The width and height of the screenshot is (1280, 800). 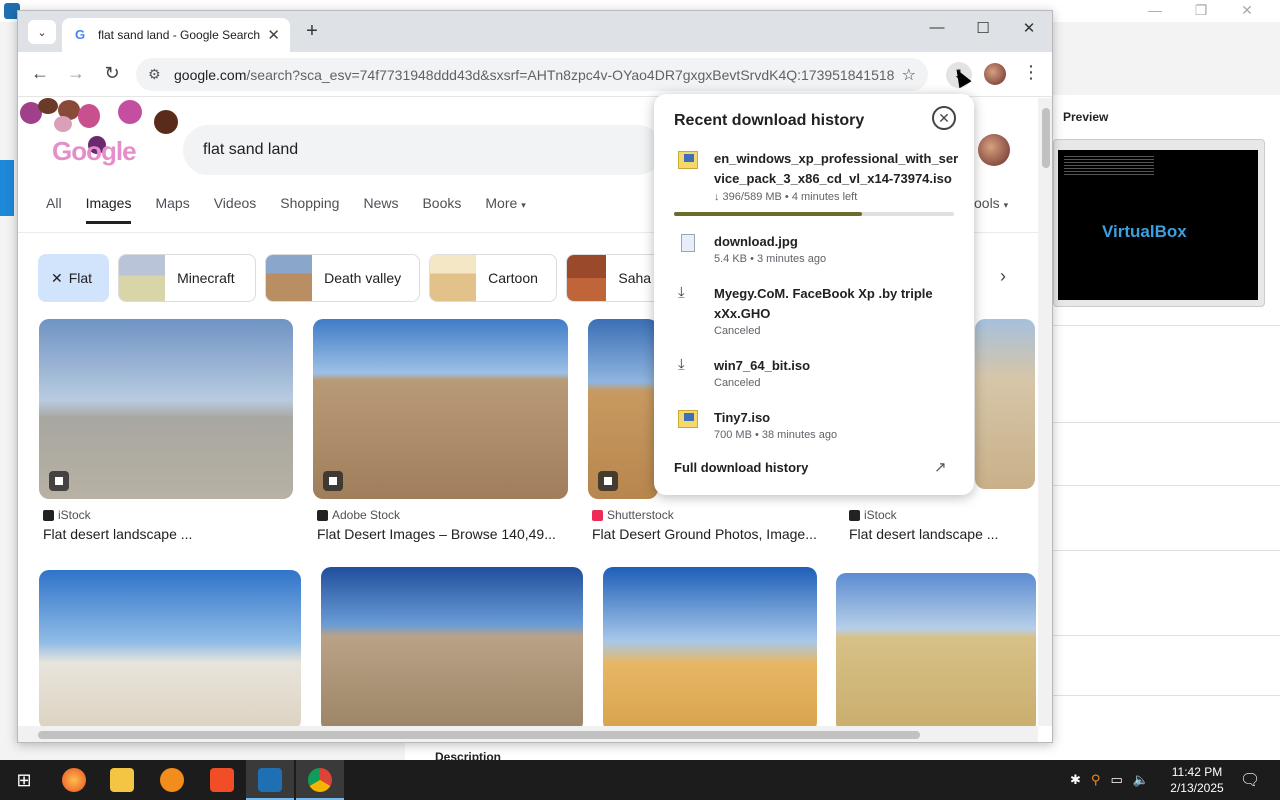 What do you see at coordinates (983, 28) in the screenshot?
I see `maximize-button: ☐` at bounding box center [983, 28].